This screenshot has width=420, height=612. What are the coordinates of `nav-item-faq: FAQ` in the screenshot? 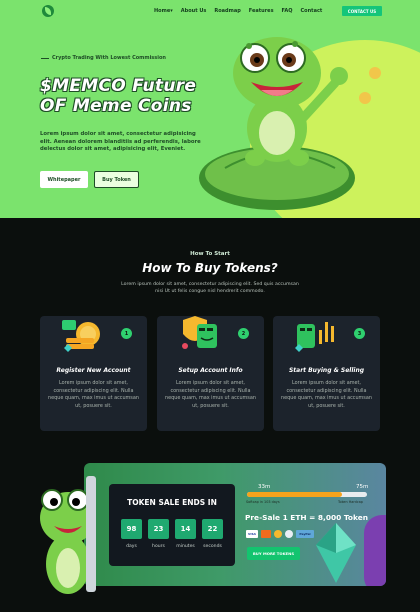 It's located at (287, 11).